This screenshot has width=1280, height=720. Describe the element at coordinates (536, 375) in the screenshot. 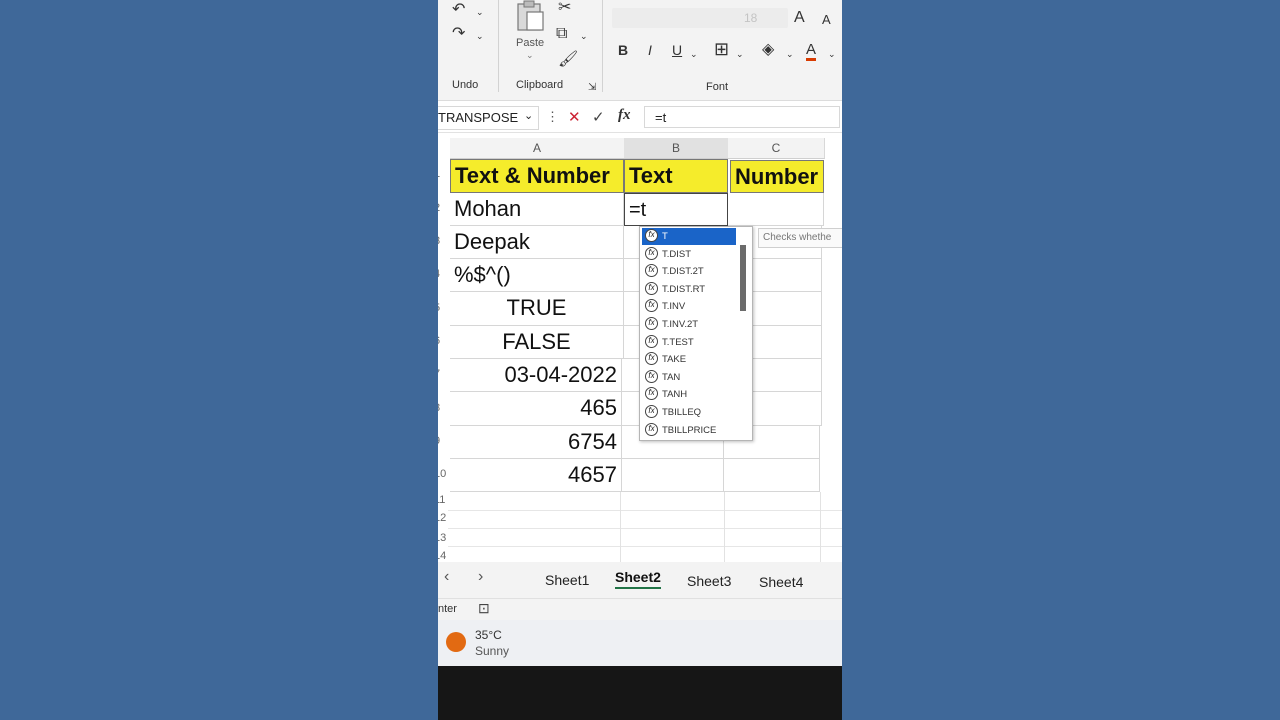

I see `cell-a7: 03-04-2022` at that location.